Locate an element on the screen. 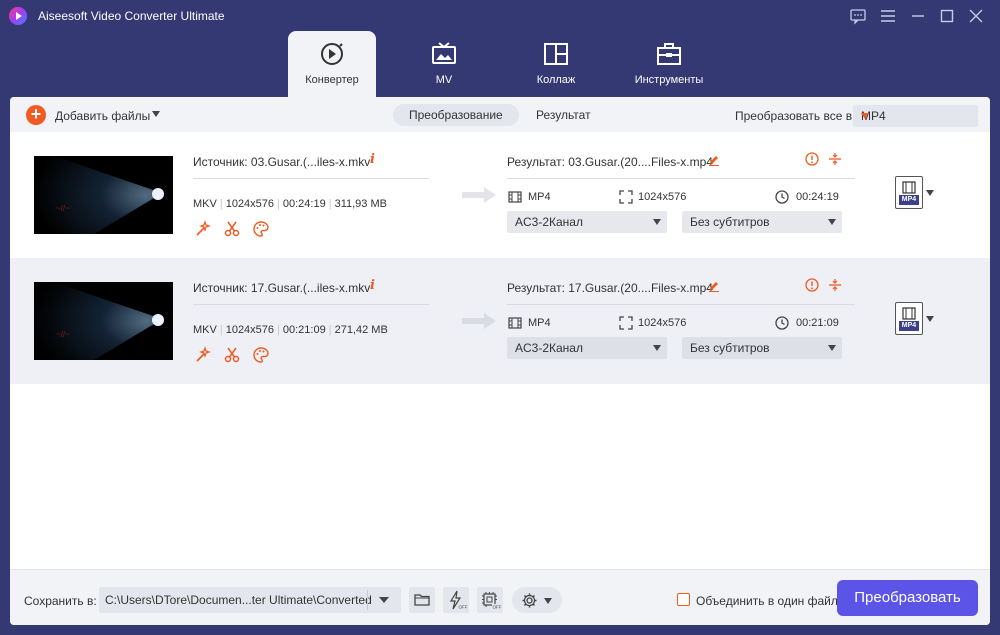 Image resolution: width=1000 pixels, height=635 pixels. maximize-icon is located at coordinates (947, 16).